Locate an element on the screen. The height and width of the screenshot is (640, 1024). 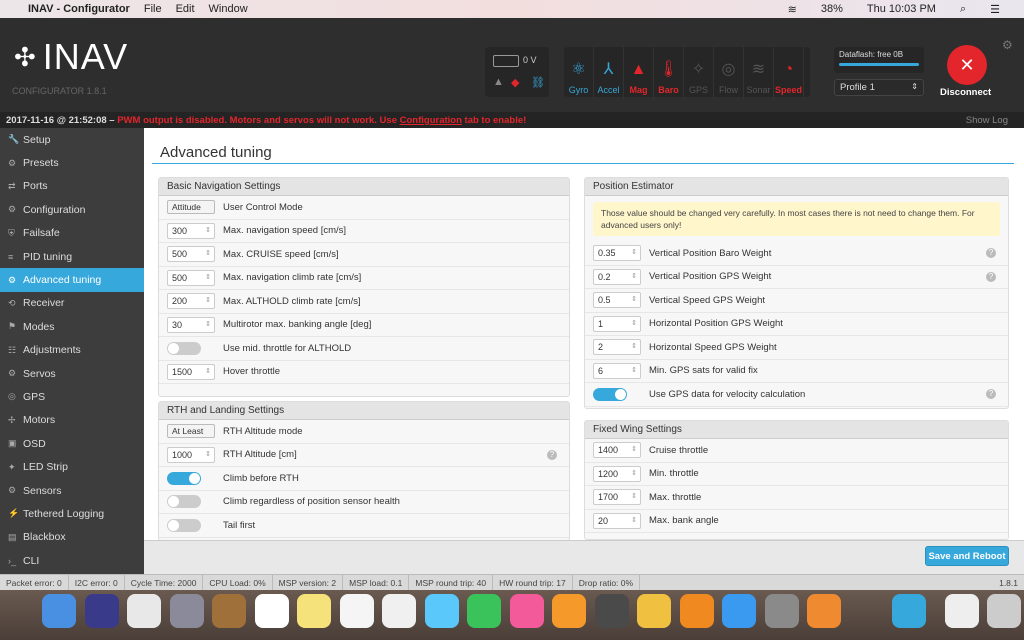
menu-window: Window is located at coordinates (228, 9).